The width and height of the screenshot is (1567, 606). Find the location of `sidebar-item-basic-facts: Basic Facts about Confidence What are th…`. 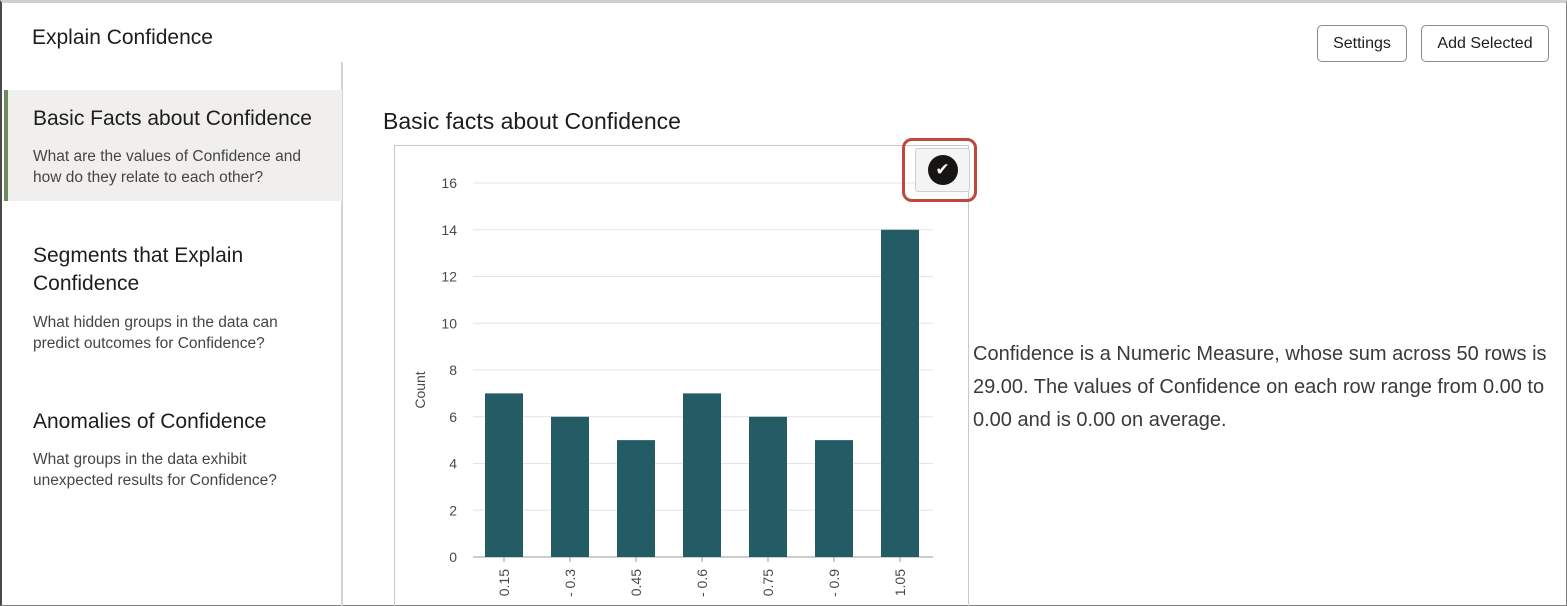

sidebar-item-basic-facts: Basic Facts about Confidence What are th… is located at coordinates (173, 145).